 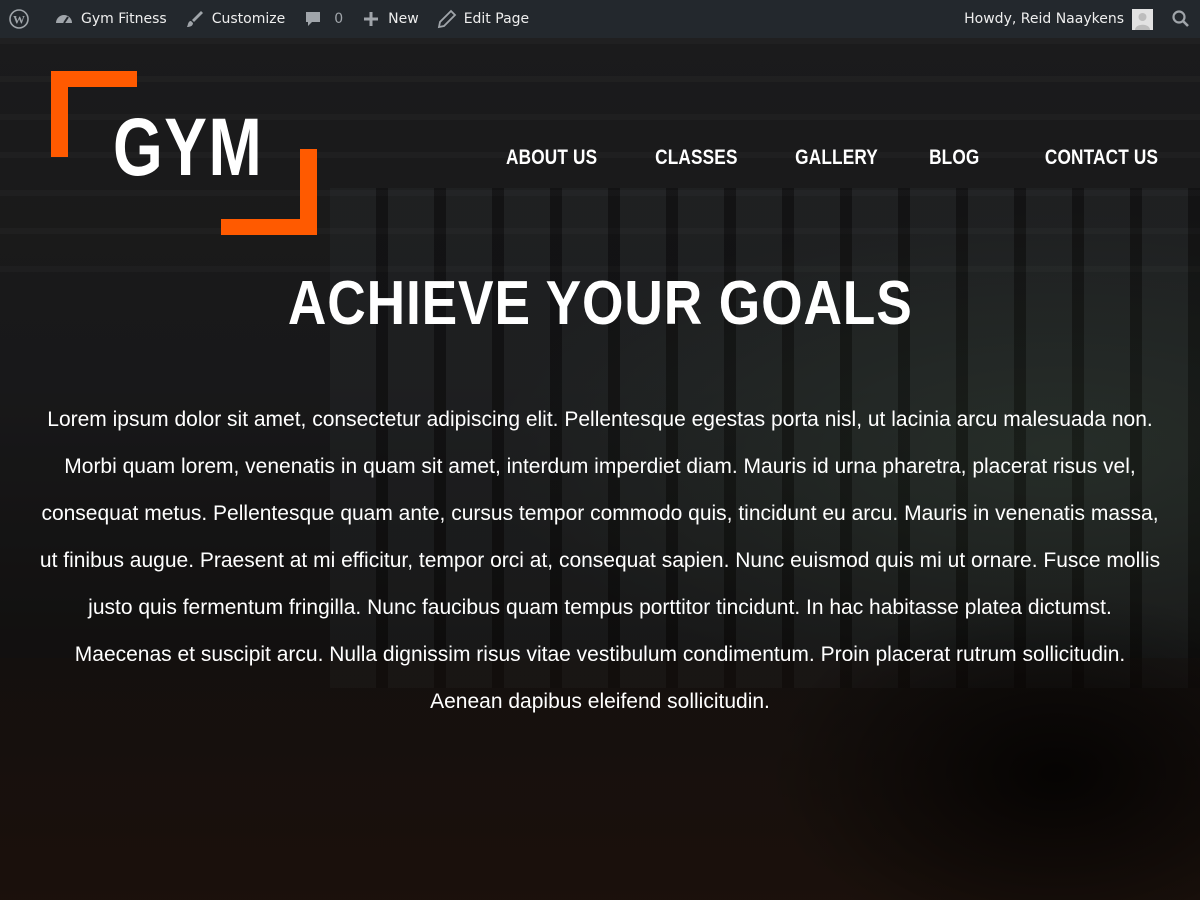 I want to click on svg-text: W, so click(x=19, y=20).